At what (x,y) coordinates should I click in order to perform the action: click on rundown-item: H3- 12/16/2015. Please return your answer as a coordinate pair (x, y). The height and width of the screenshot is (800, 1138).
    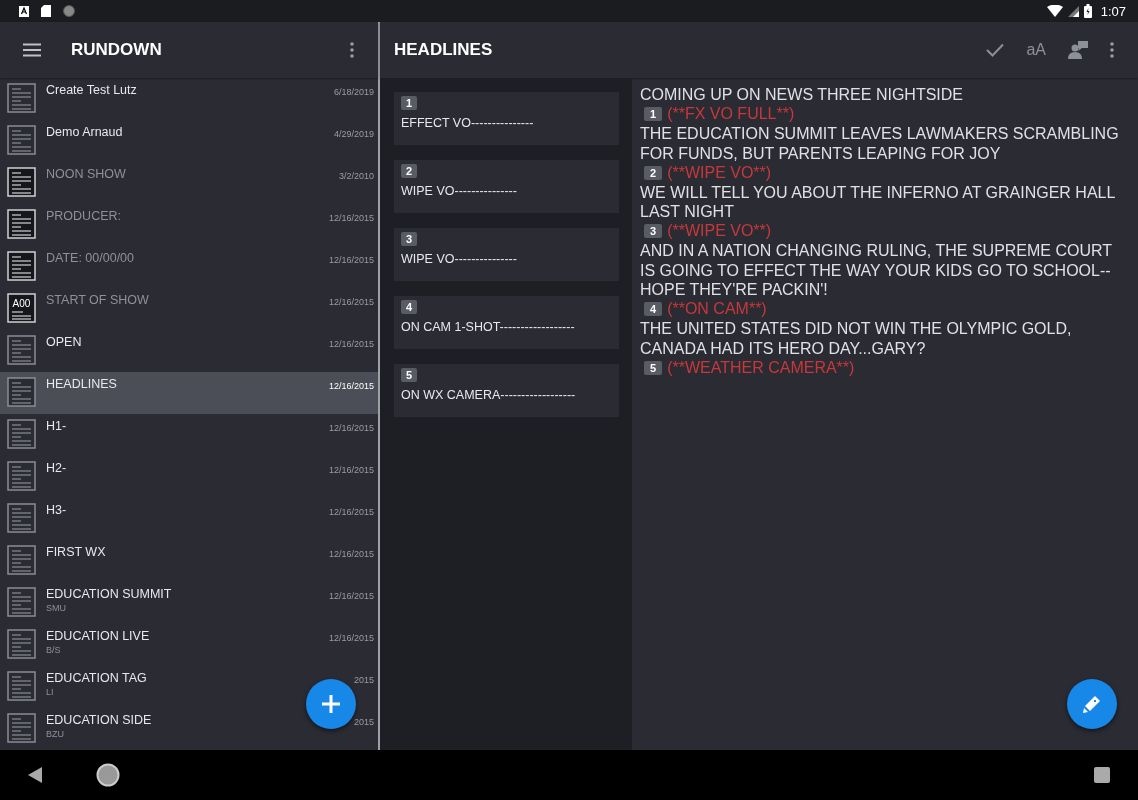
    Looking at the image, I should click on (189, 519).